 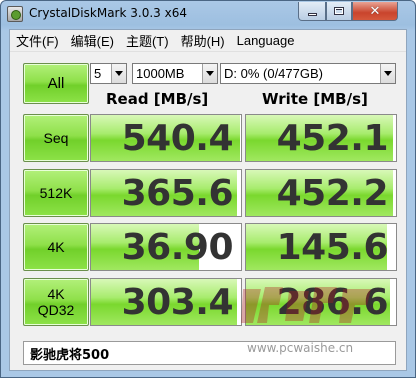 What do you see at coordinates (266, 40) in the screenshot?
I see `menu-language: Language` at bounding box center [266, 40].